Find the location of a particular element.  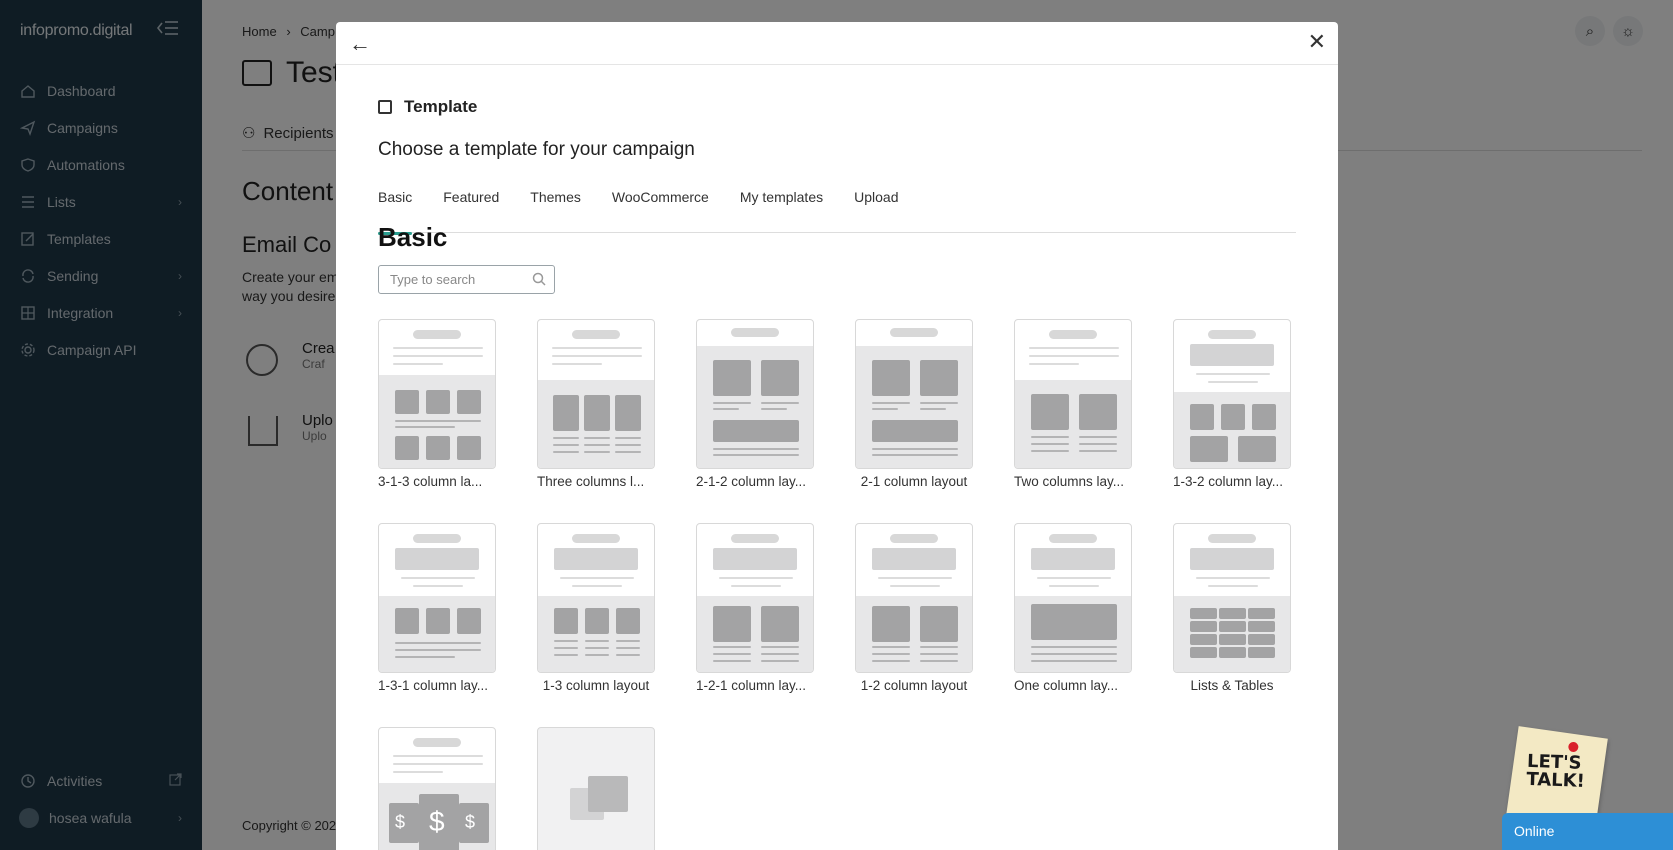

back-arrow-icon: ← is located at coordinates (360, 44).